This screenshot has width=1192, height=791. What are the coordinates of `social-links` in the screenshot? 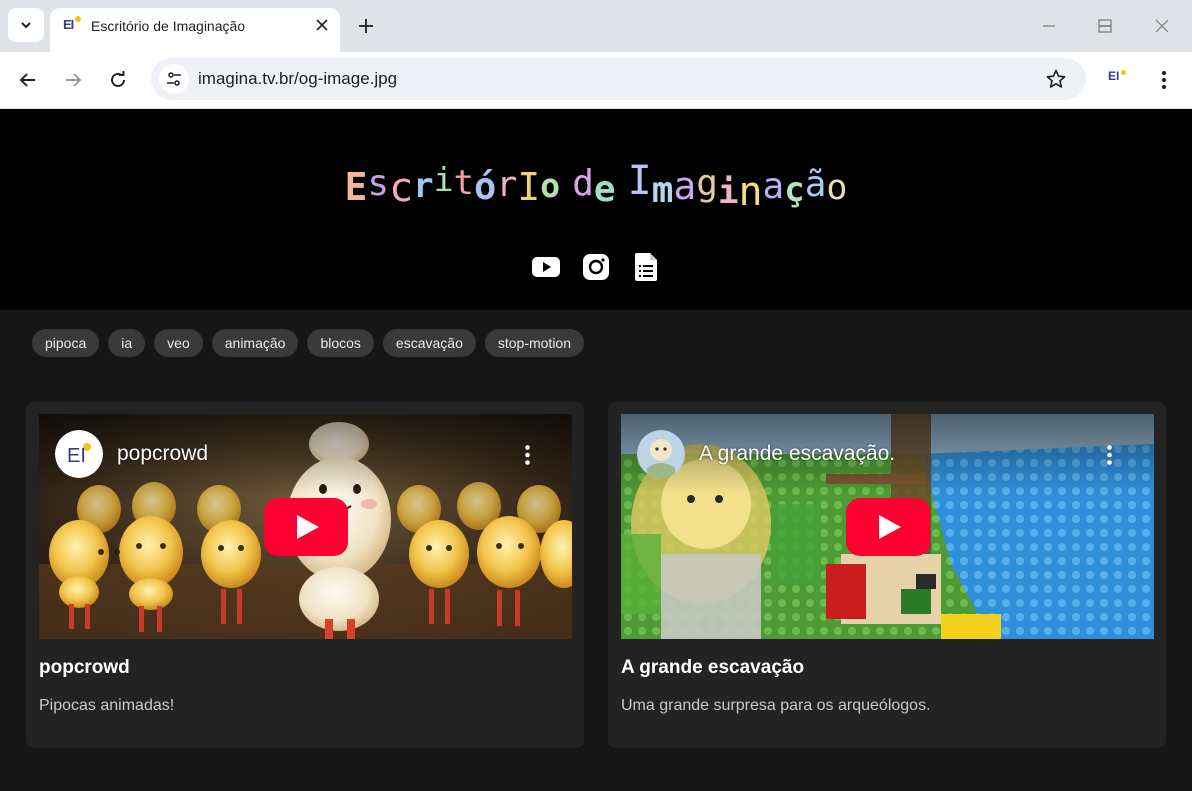 It's located at (596, 267).